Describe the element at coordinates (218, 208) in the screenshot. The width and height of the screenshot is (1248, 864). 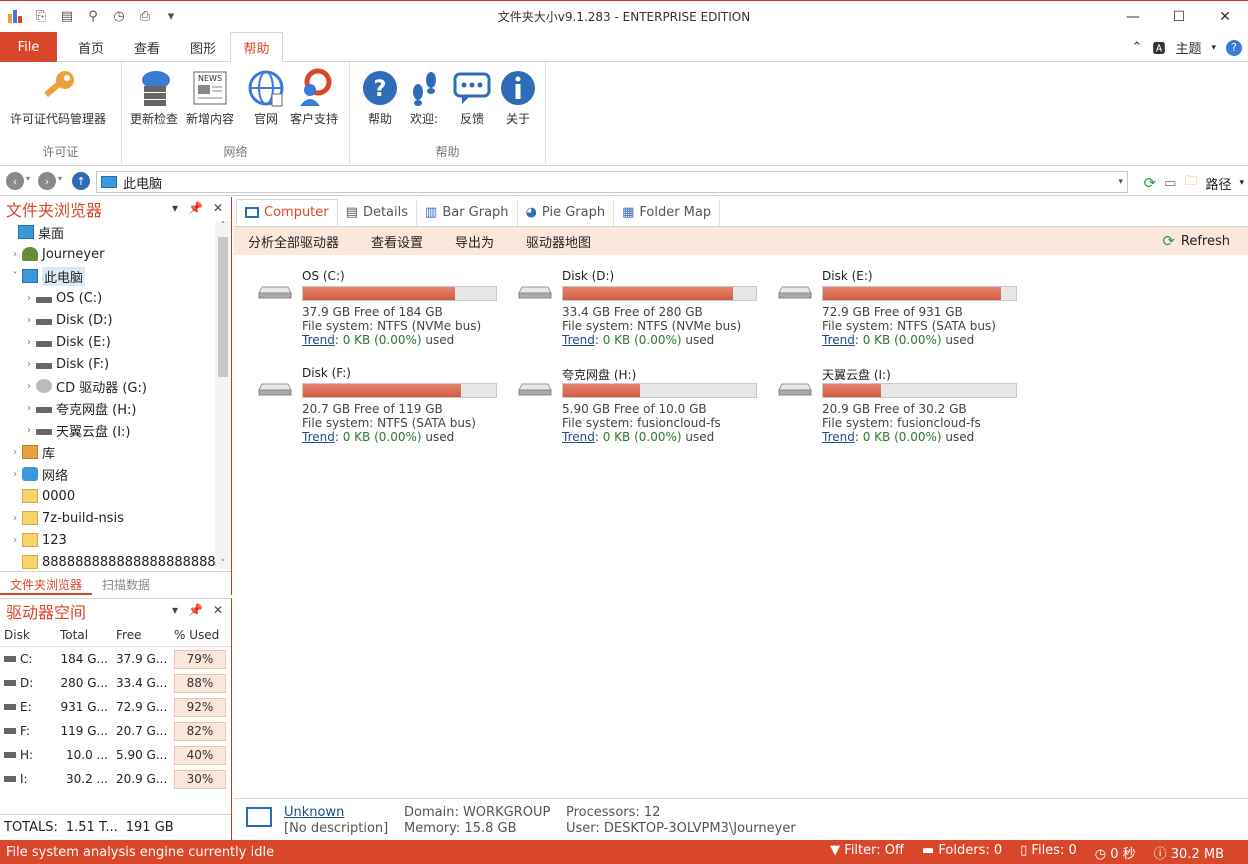
I see `panel-close-icon: ✕` at that location.